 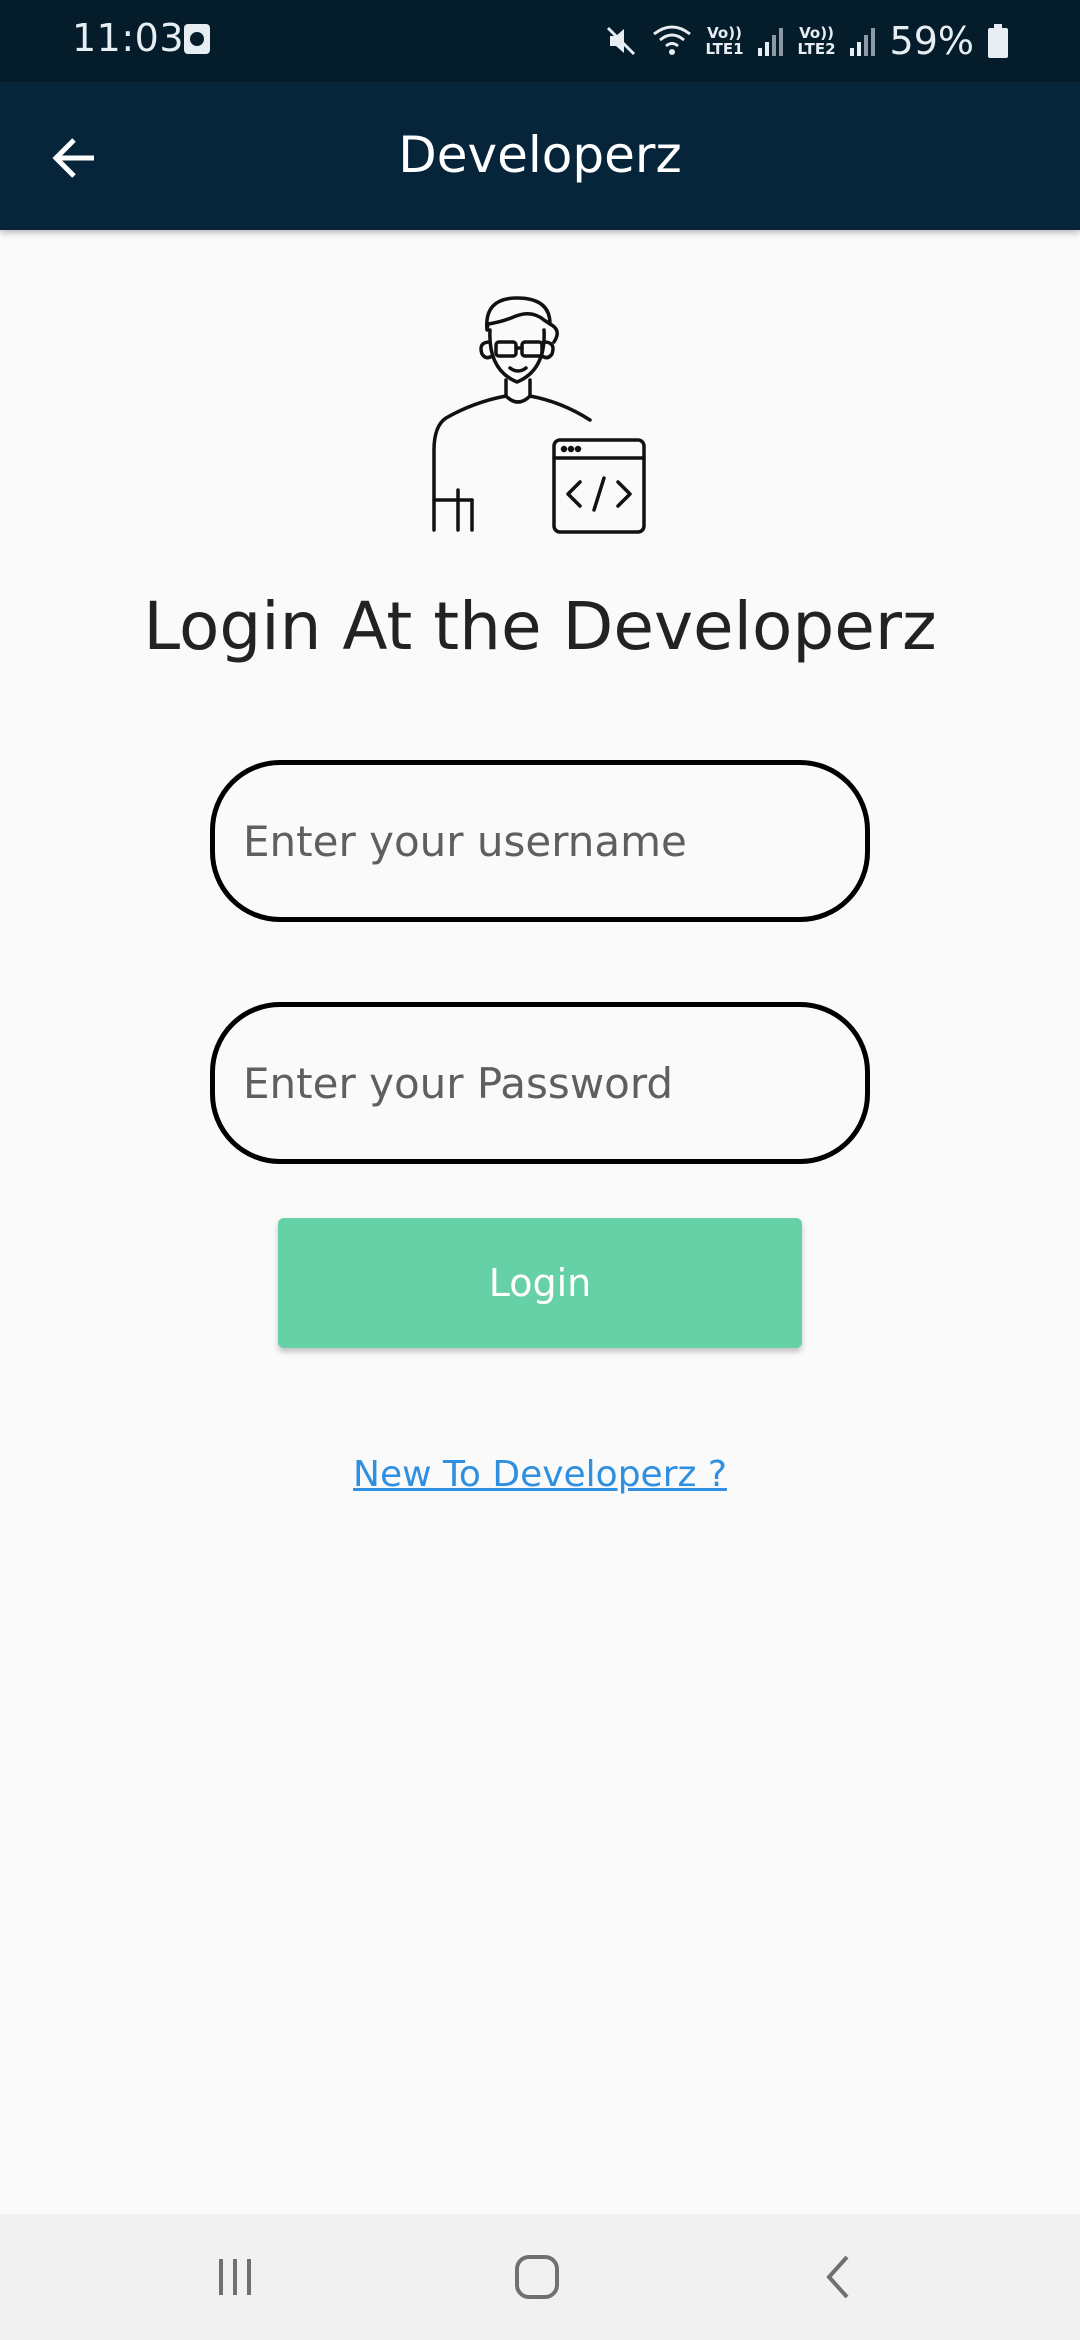 I want to click on status-bar: 11:03 Vo)) LTE1 Vo)) LTE2 59%, so click(x=540, y=41).